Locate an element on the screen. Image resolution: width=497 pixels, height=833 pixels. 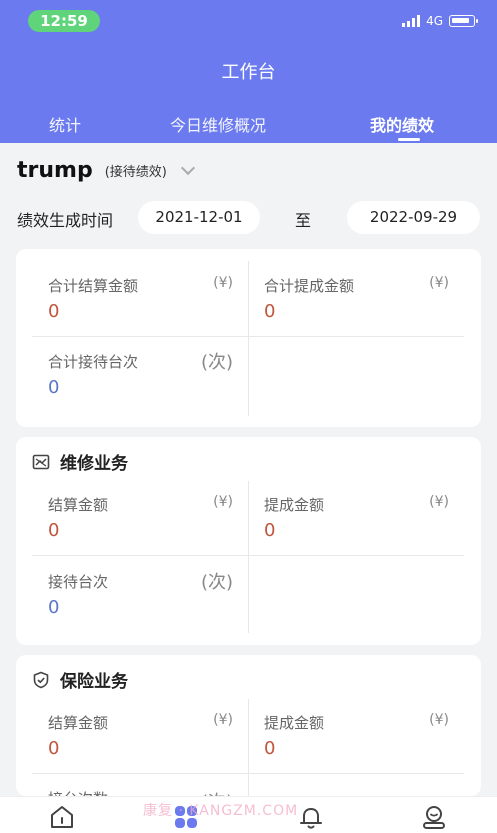
watermark: 康复 · KANGZM.COM is located at coordinates (221, 811).